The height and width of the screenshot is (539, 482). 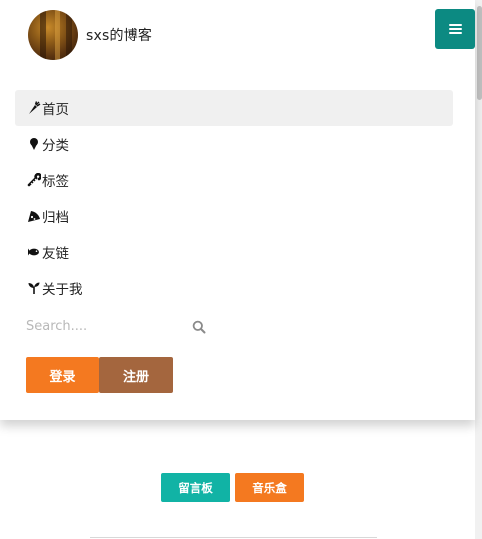 I want to click on nav-item-label: 友链, so click(x=55, y=254).